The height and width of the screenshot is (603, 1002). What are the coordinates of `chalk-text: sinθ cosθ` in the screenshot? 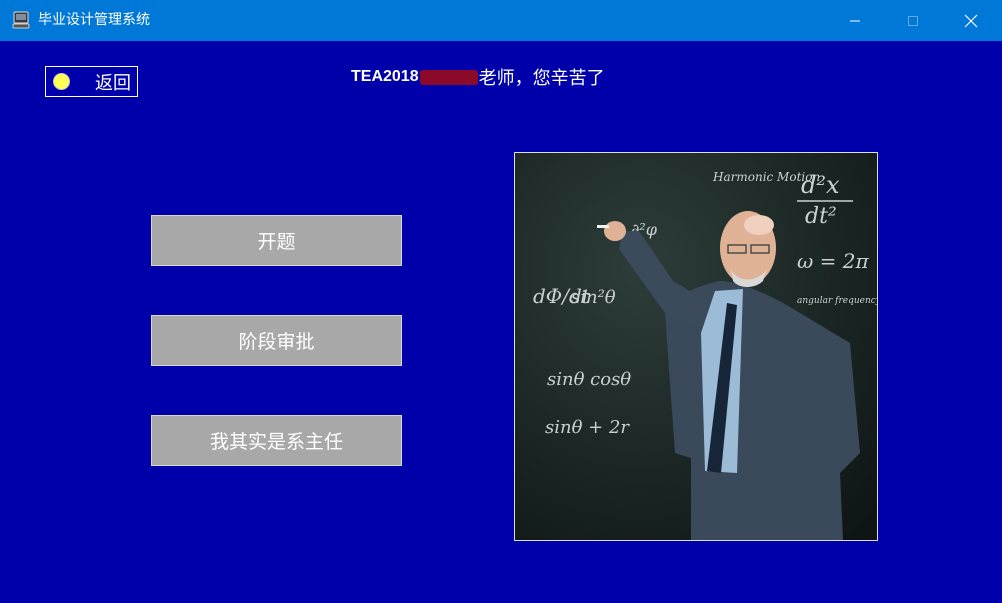 It's located at (589, 379).